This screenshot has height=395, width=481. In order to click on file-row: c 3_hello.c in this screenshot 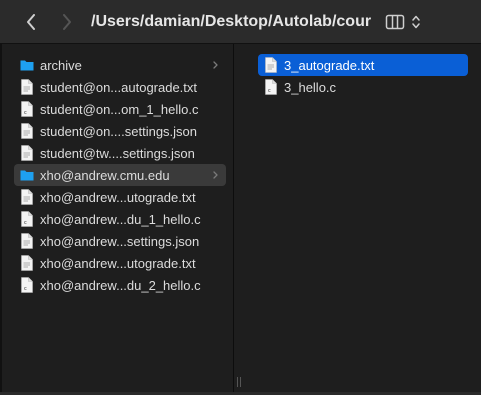, I will do `click(363, 87)`.